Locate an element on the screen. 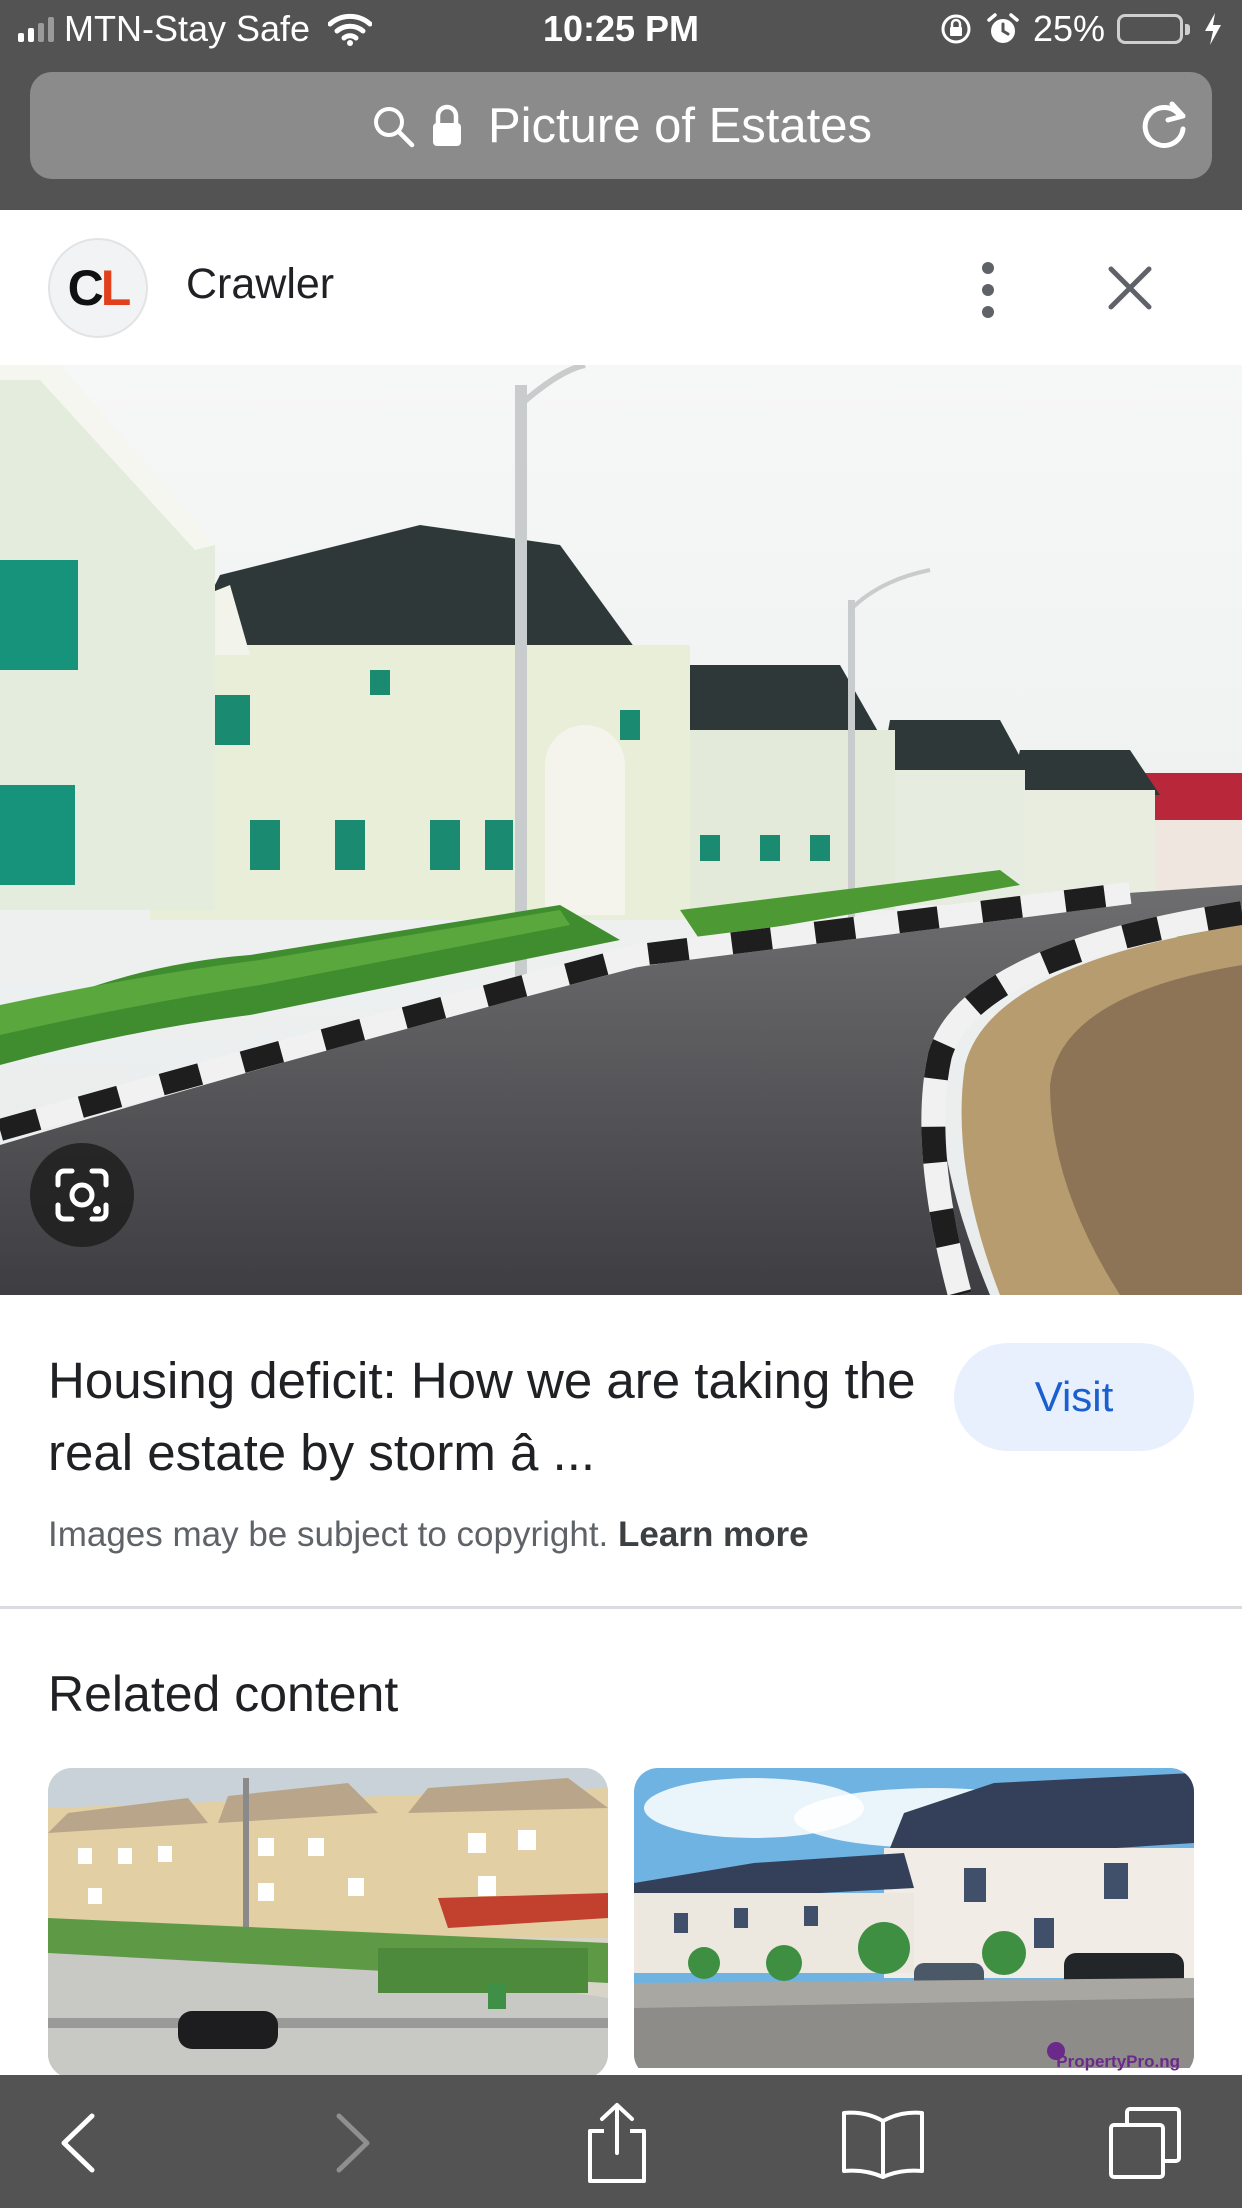 The image size is (1242, 2208). page-title: Picture of Estates is located at coordinates (680, 126).